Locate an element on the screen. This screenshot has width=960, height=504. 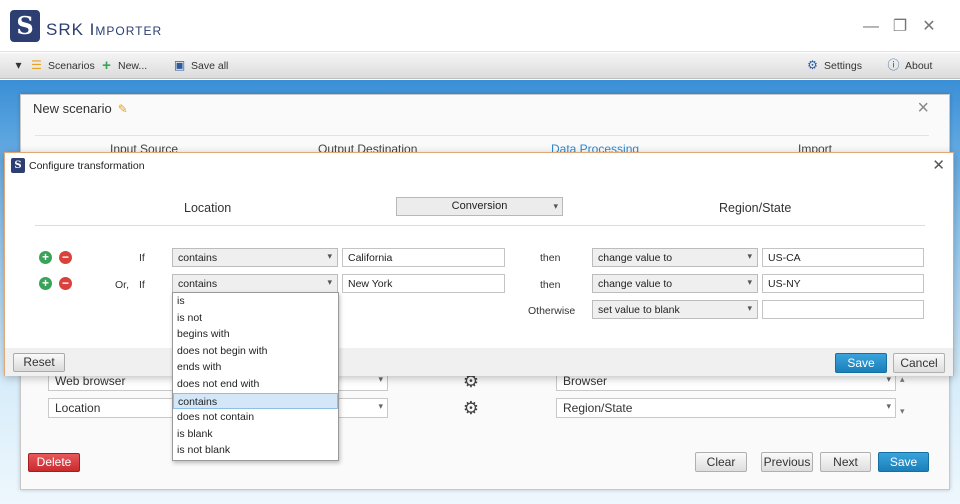
source-column-label: Location is located at coordinates (208, 208).